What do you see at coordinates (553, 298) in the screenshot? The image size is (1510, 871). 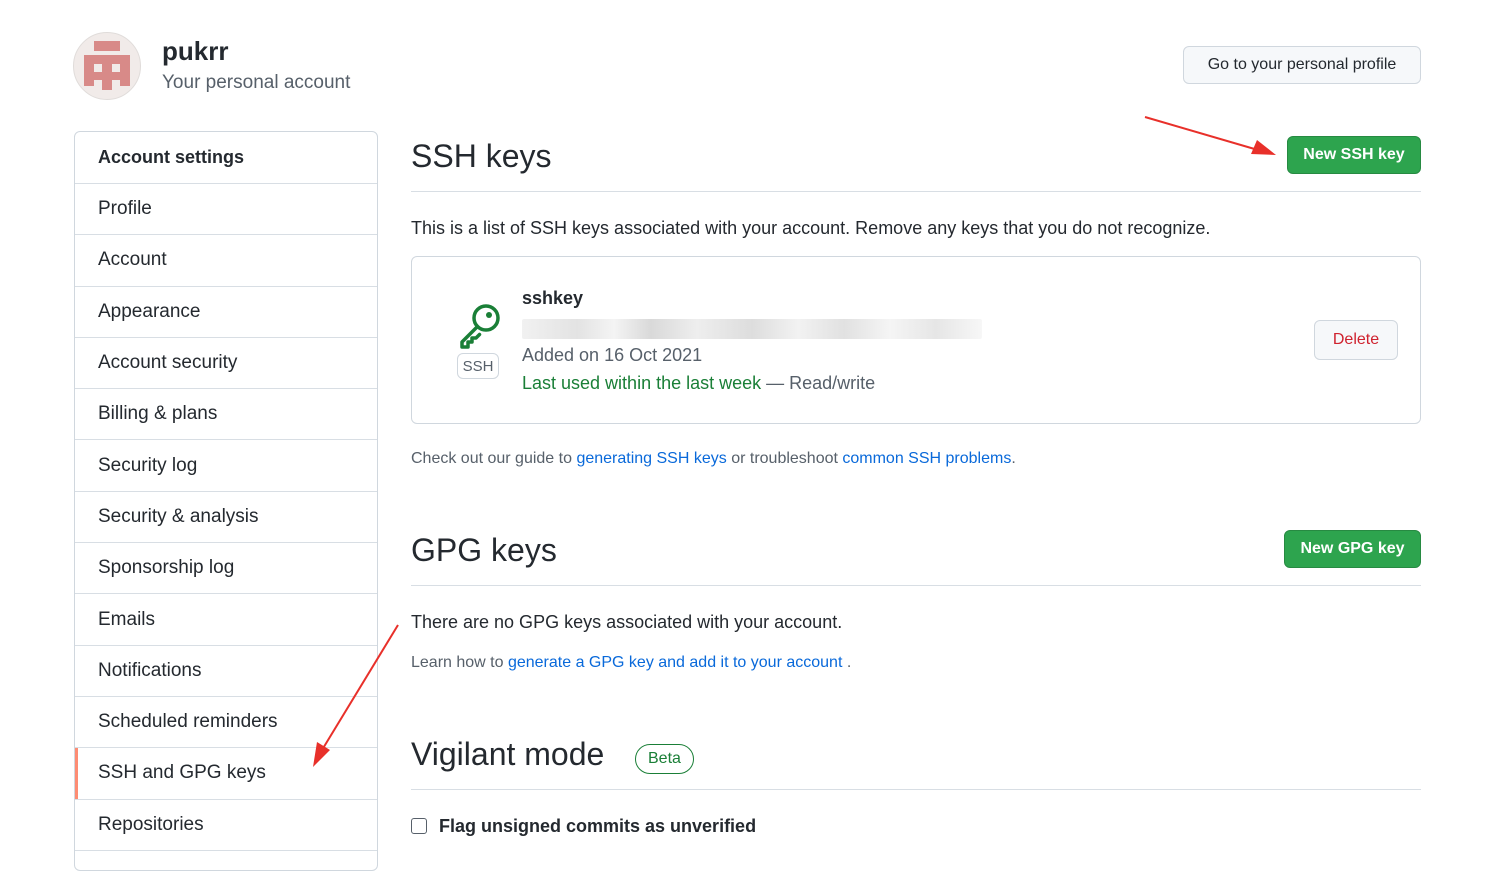 I see `ssh-key-title: sshkey` at bounding box center [553, 298].